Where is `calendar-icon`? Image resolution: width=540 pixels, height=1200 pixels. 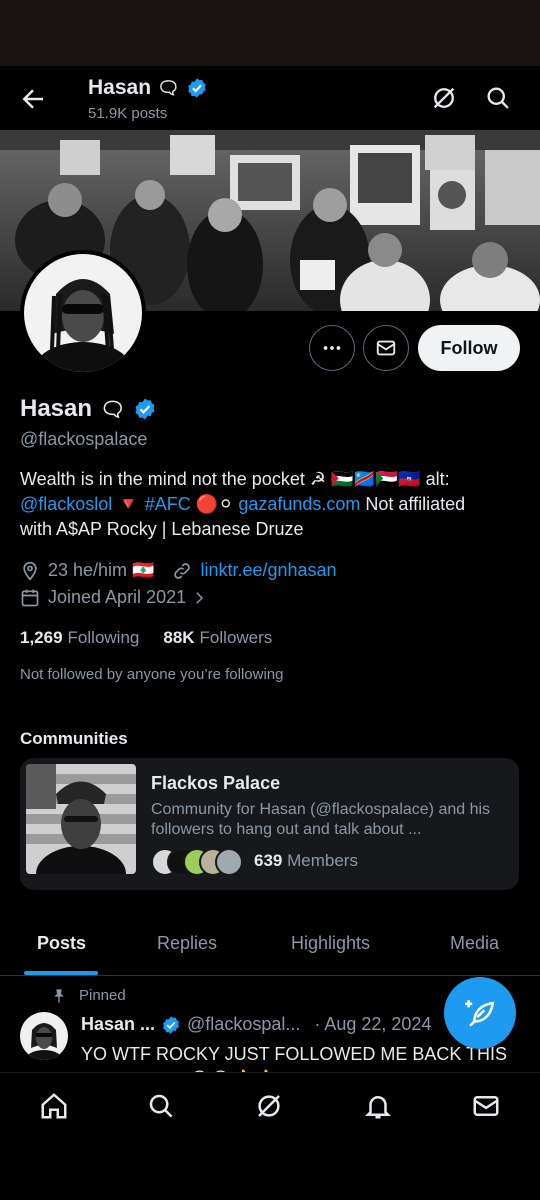 calendar-icon is located at coordinates (30, 597).